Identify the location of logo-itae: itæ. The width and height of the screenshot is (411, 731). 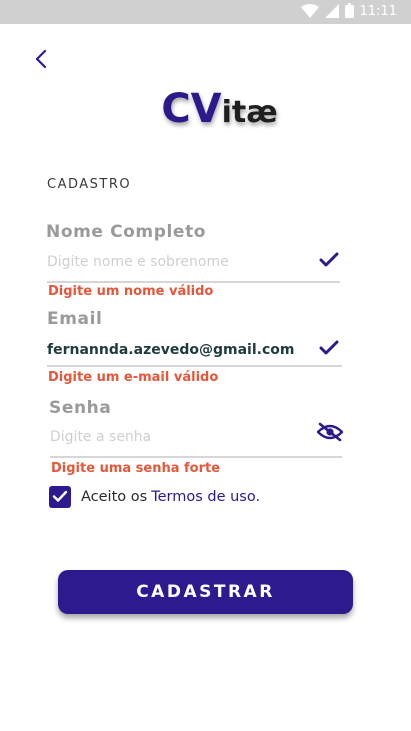
(249, 112).